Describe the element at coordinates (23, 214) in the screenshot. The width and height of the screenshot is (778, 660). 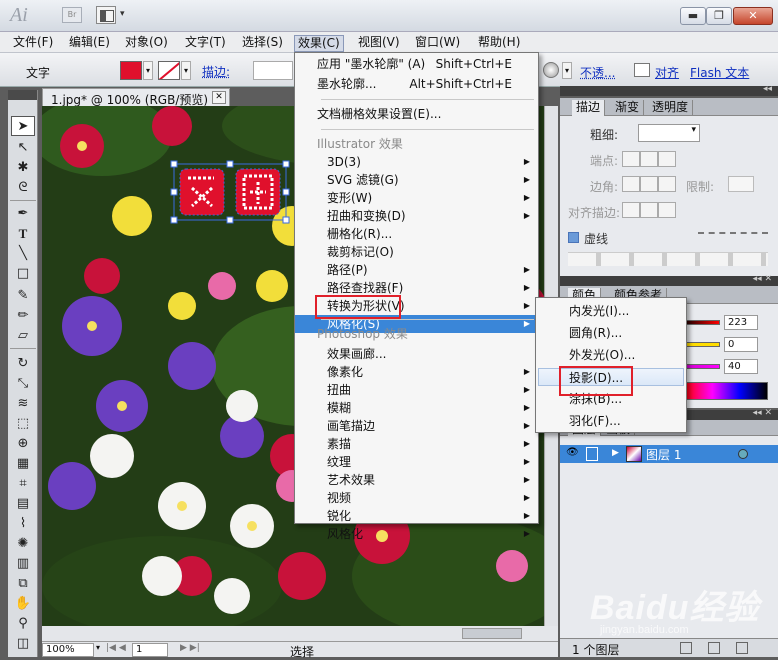
I see `pen-tool-icon: ✒` at that location.